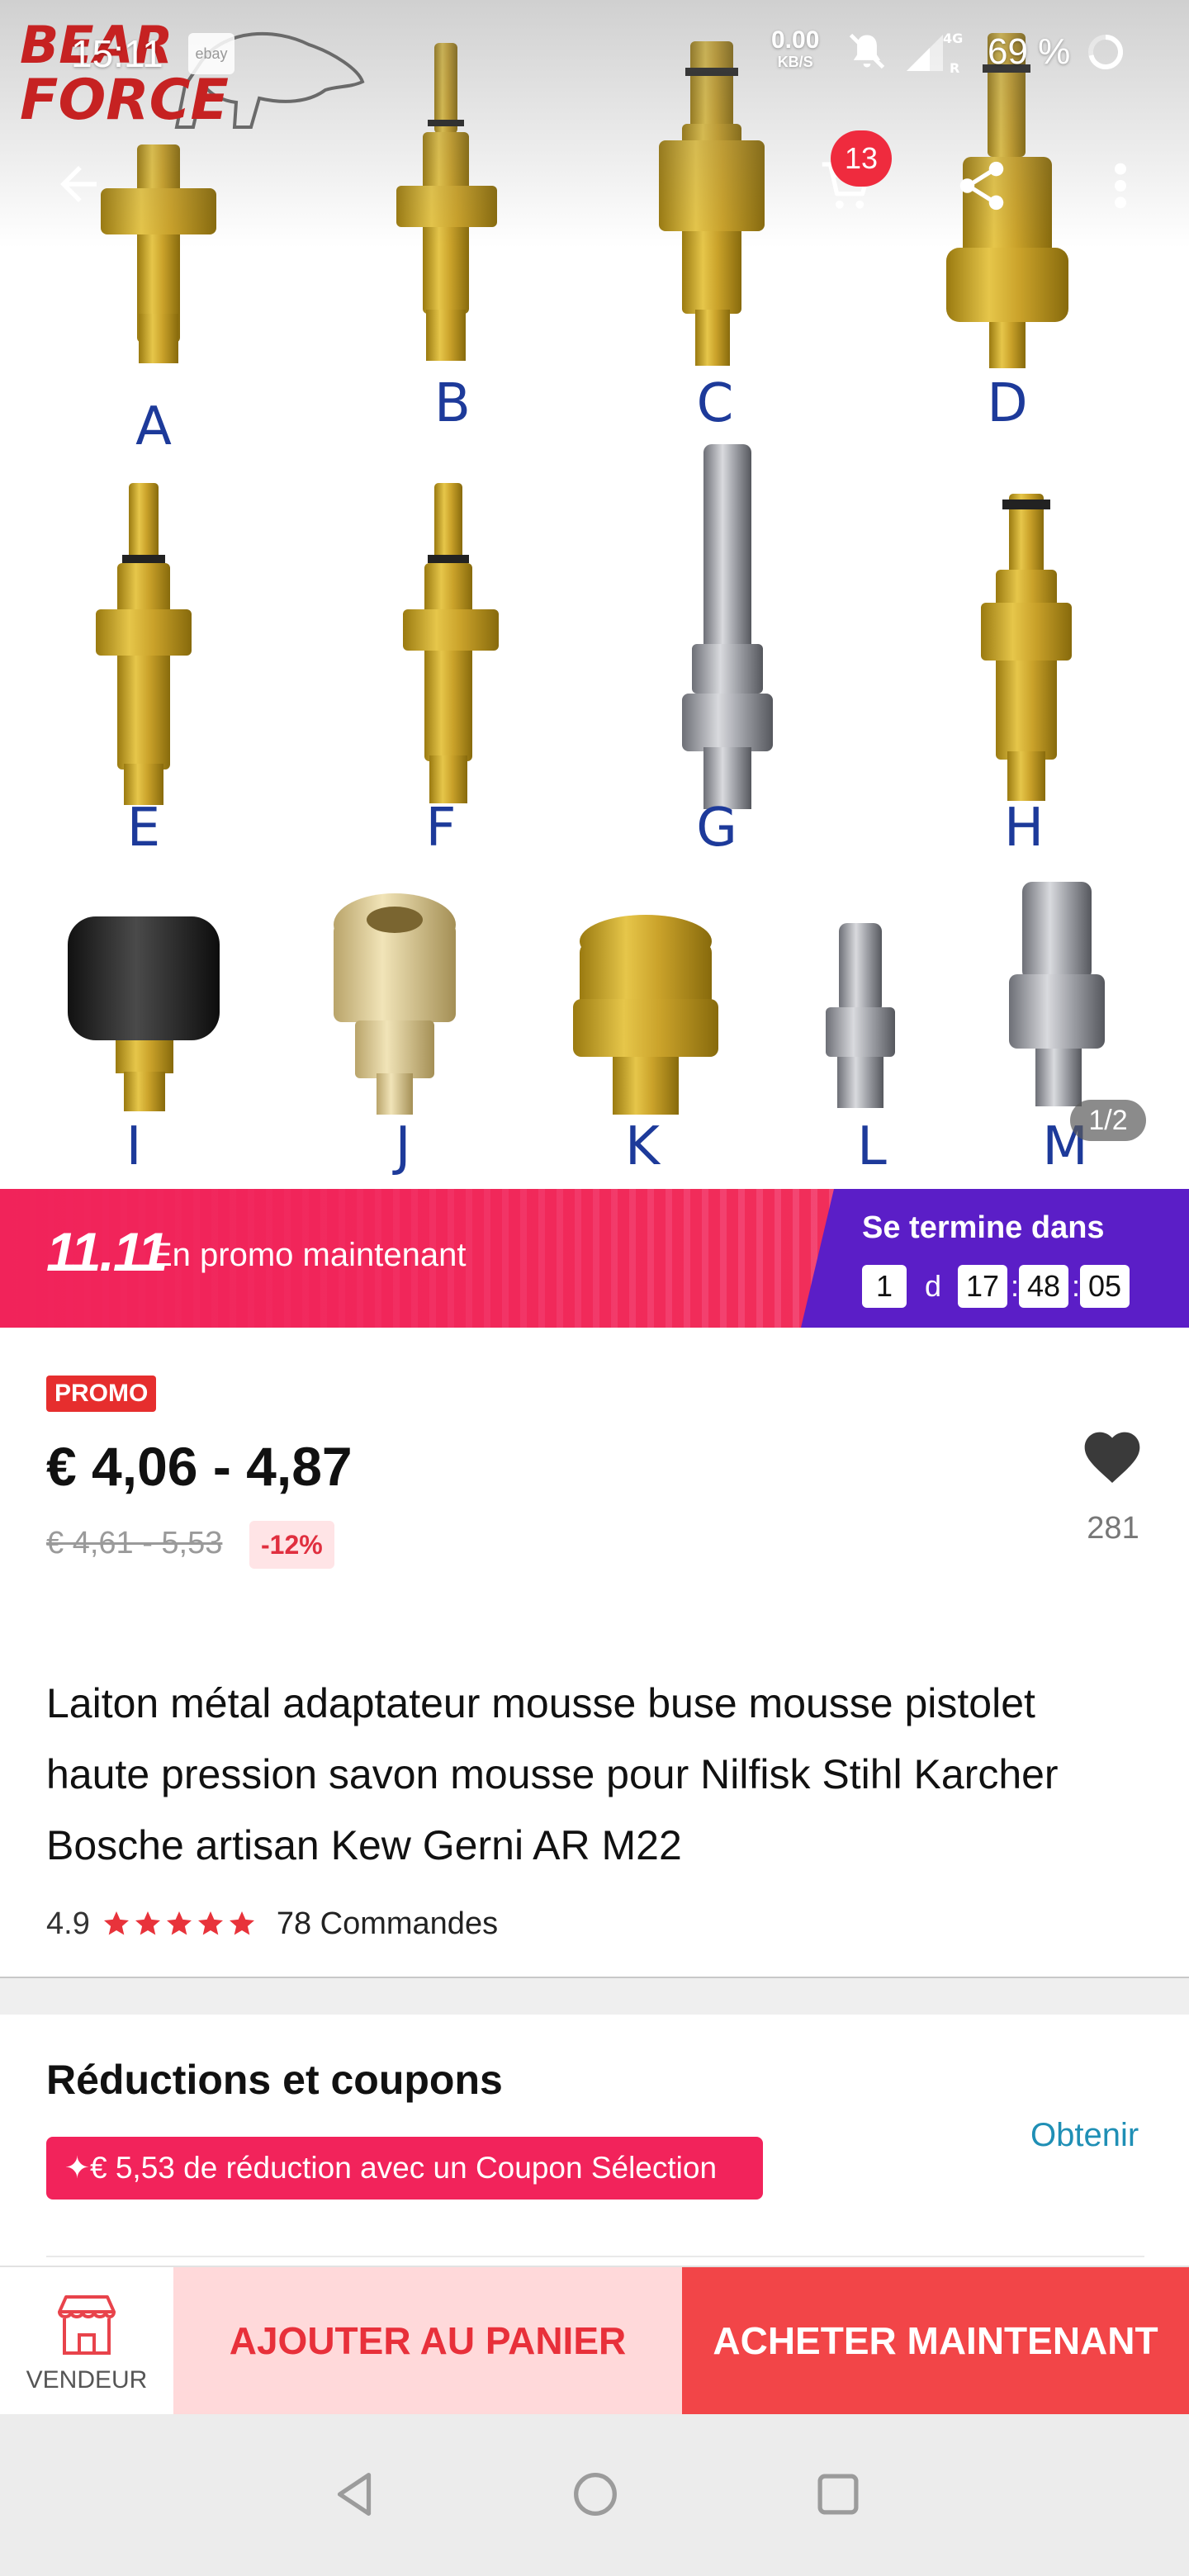 The width and height of the screenshot is (1189, 2576). Describe the element at coordinates (867, 51) in the screenshot. I see `mute-notifications-icon` at that location.